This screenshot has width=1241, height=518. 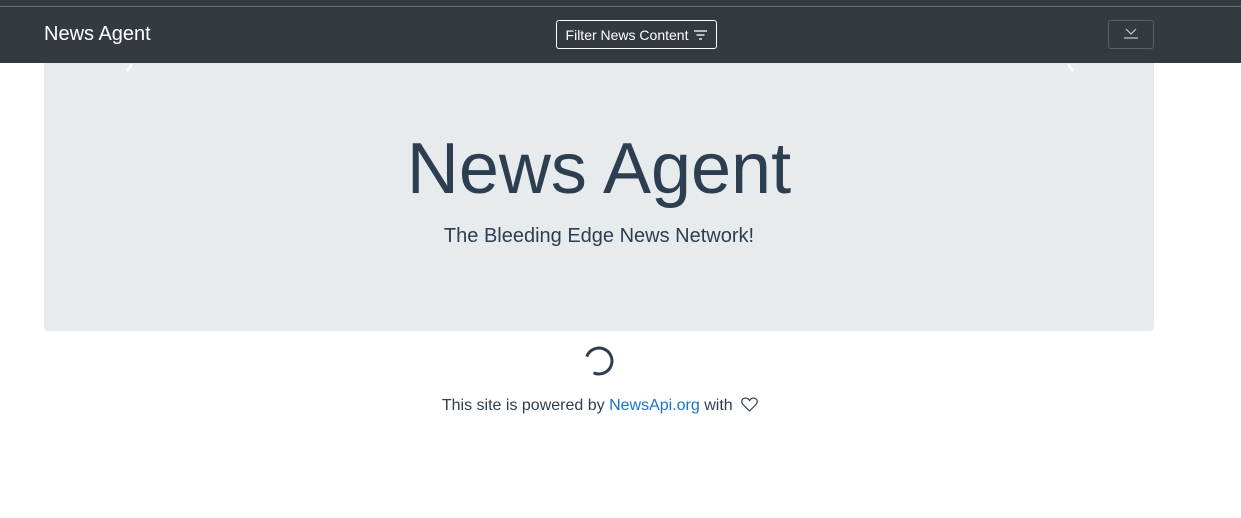 What do you see at coordinates (599, 361) in the screenshot?
I see `spinner-icon` at bounding box center [599, 361].